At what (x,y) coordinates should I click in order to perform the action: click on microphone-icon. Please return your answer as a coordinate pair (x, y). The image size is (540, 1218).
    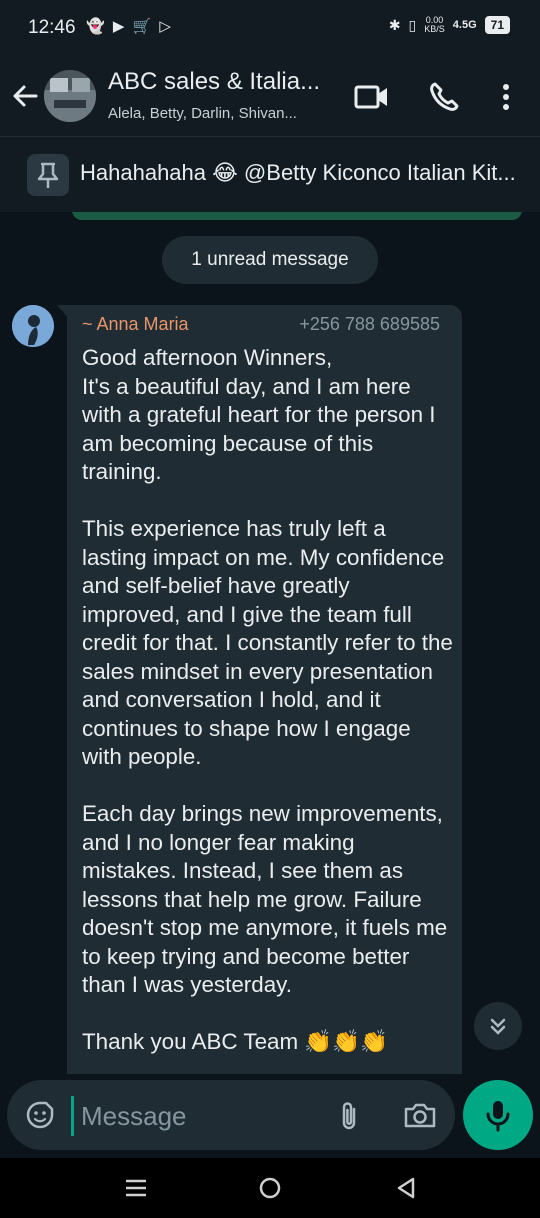
    Looking at the image, I should click on (498, 1116).